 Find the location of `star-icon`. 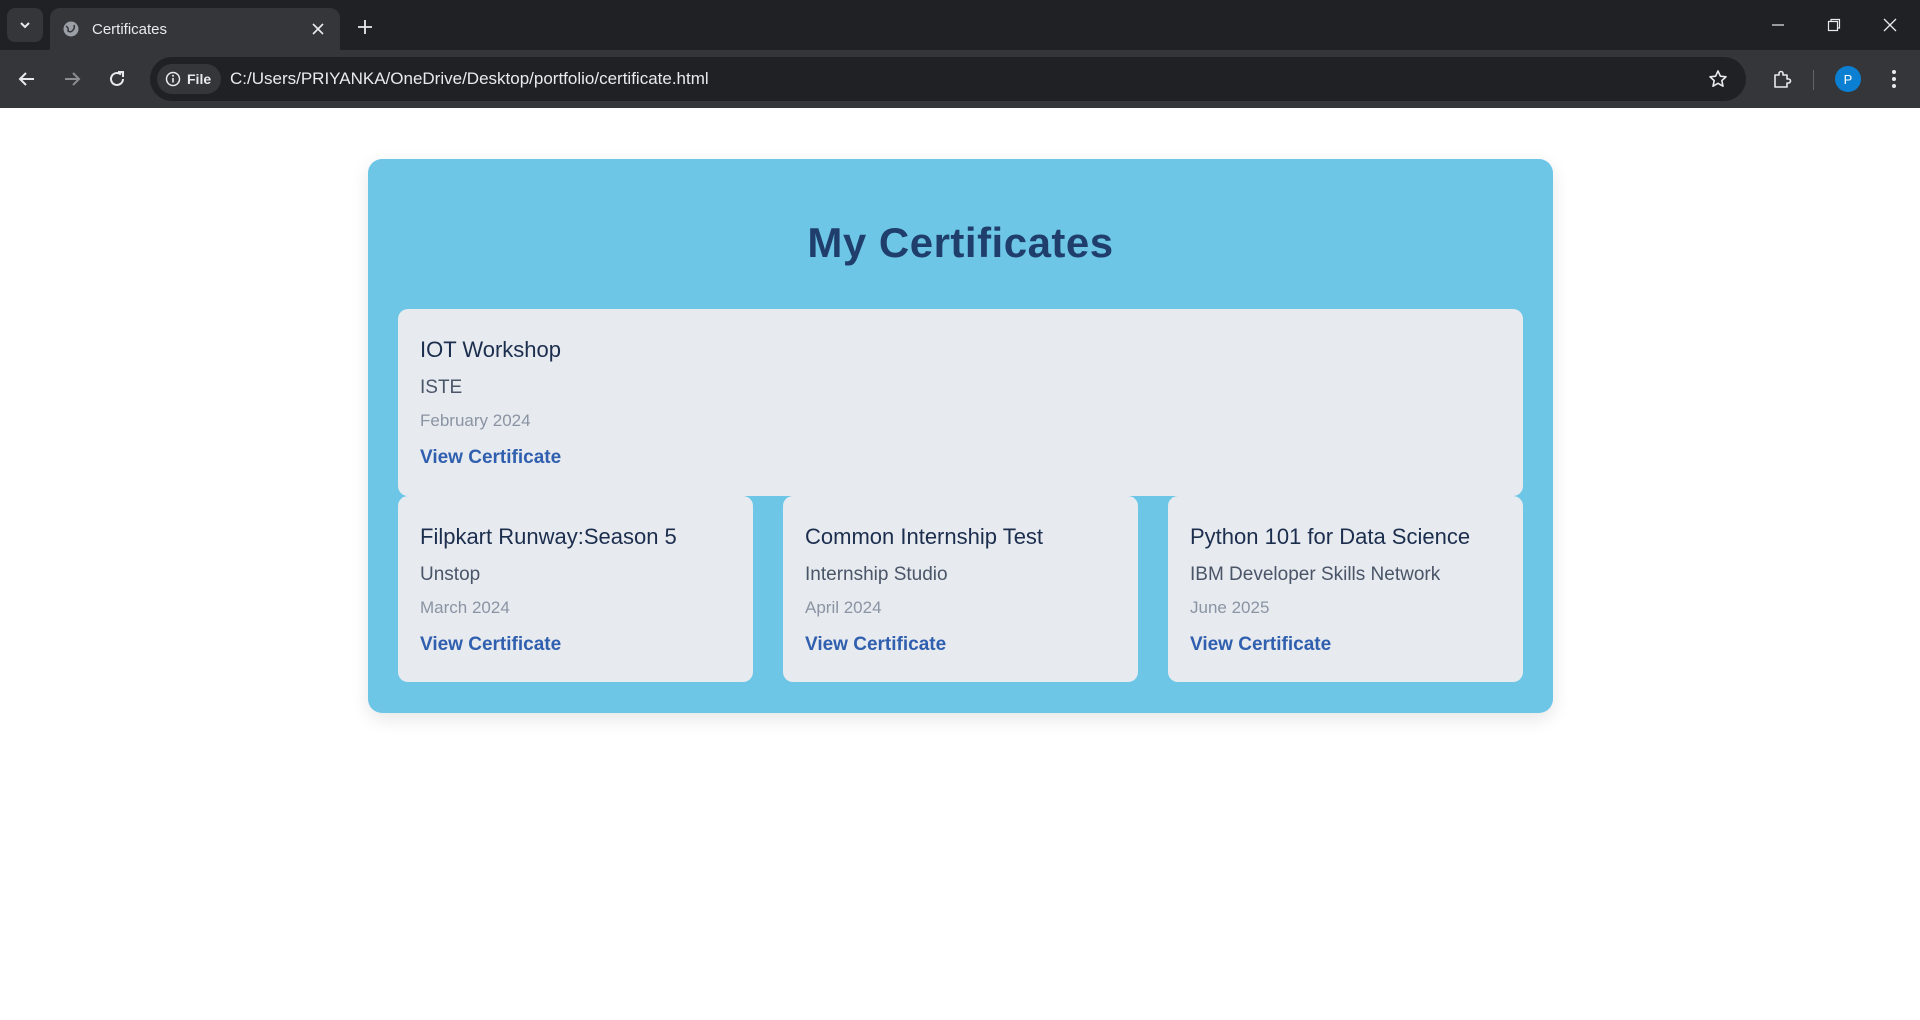

star-icon is located at coordinates (1718, 78).